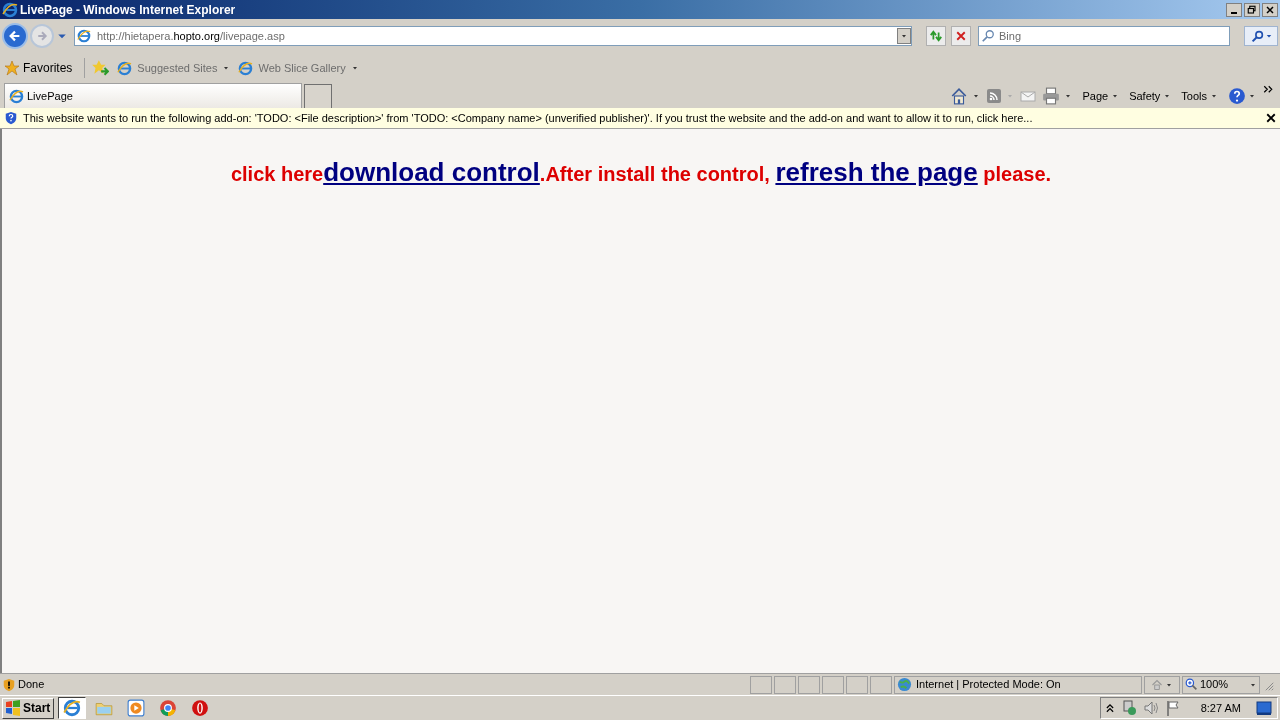  I want to click on search-field: Bing, so click(1104, 36).